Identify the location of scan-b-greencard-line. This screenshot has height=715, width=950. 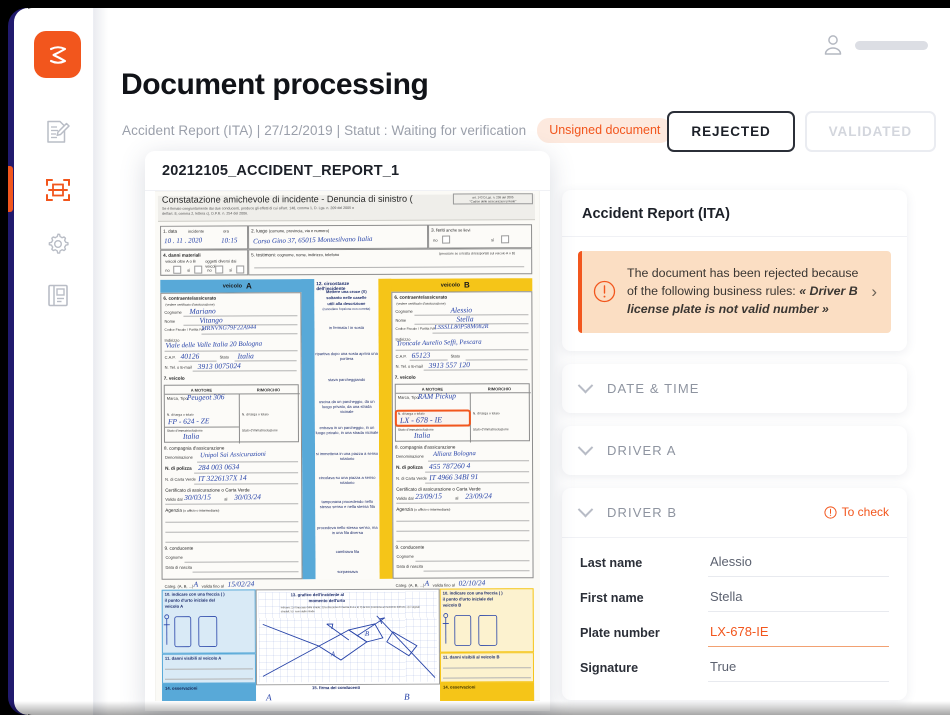
(477, 483).